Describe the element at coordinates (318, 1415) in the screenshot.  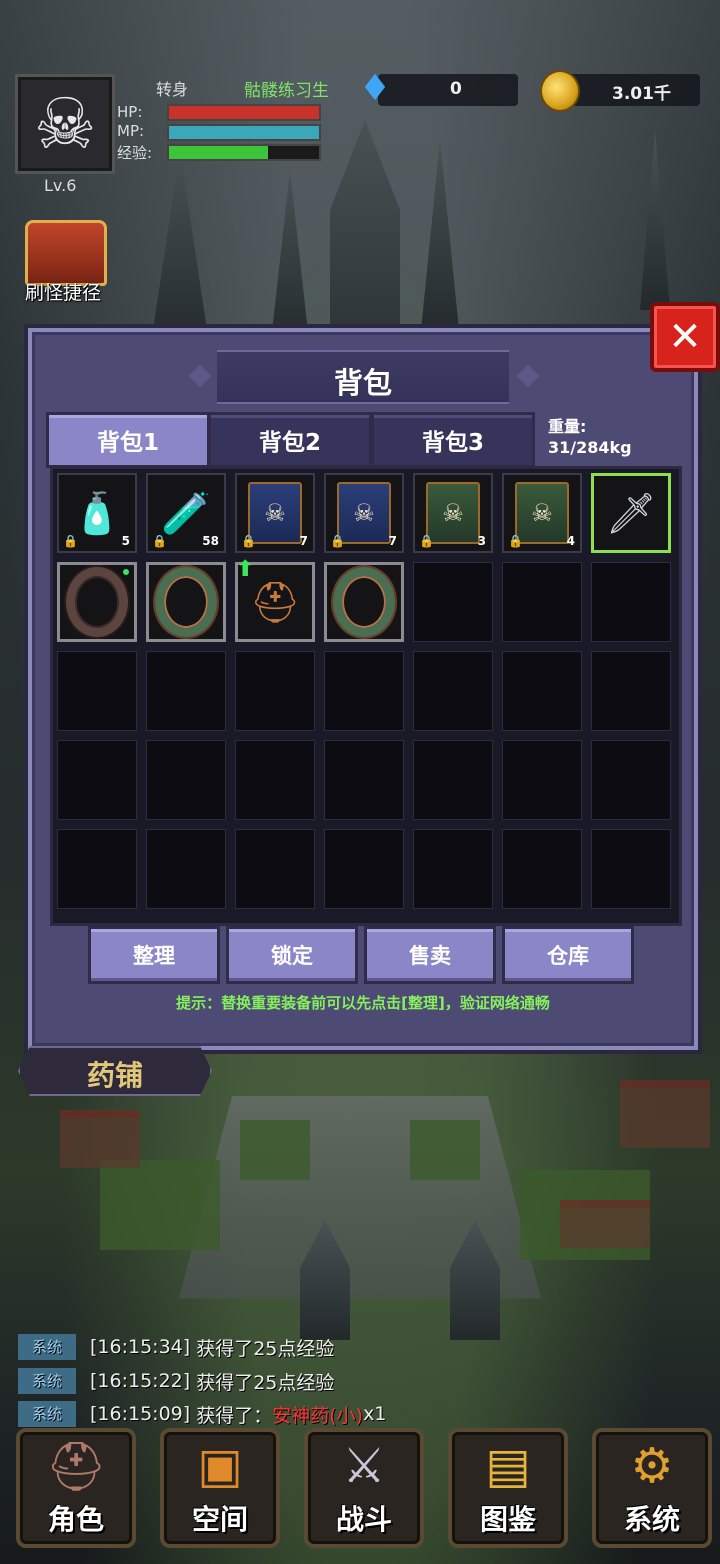
I see `log-item-name: 安神药(小)` at that location.